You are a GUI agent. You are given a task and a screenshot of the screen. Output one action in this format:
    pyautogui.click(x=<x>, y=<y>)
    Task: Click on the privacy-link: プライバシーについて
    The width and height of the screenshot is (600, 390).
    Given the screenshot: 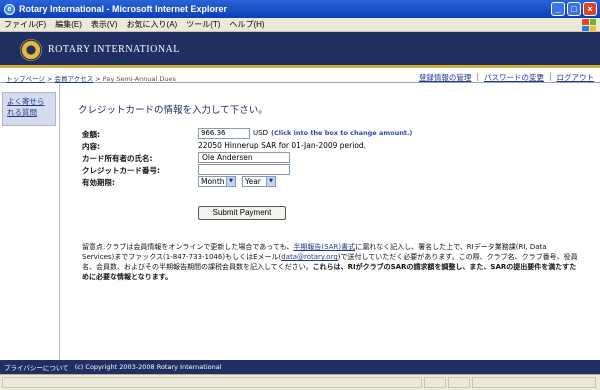 What is the action you would take?
    pyautogui.click(x=36, y=367)
    